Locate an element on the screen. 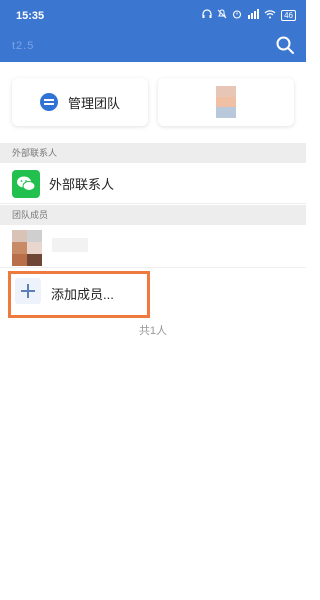 The height and width of the screenshot is (600, 320). status-icons: 46 is located at coordinates (249, 15).